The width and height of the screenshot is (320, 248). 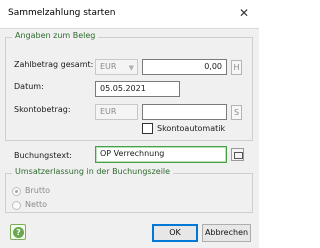 What do you see at coordinates (93, 171) in the screenshot?
I see `group-ust-legend: Umsatzerlassung in der Buchungszeile` at bounding box center [93, 171].